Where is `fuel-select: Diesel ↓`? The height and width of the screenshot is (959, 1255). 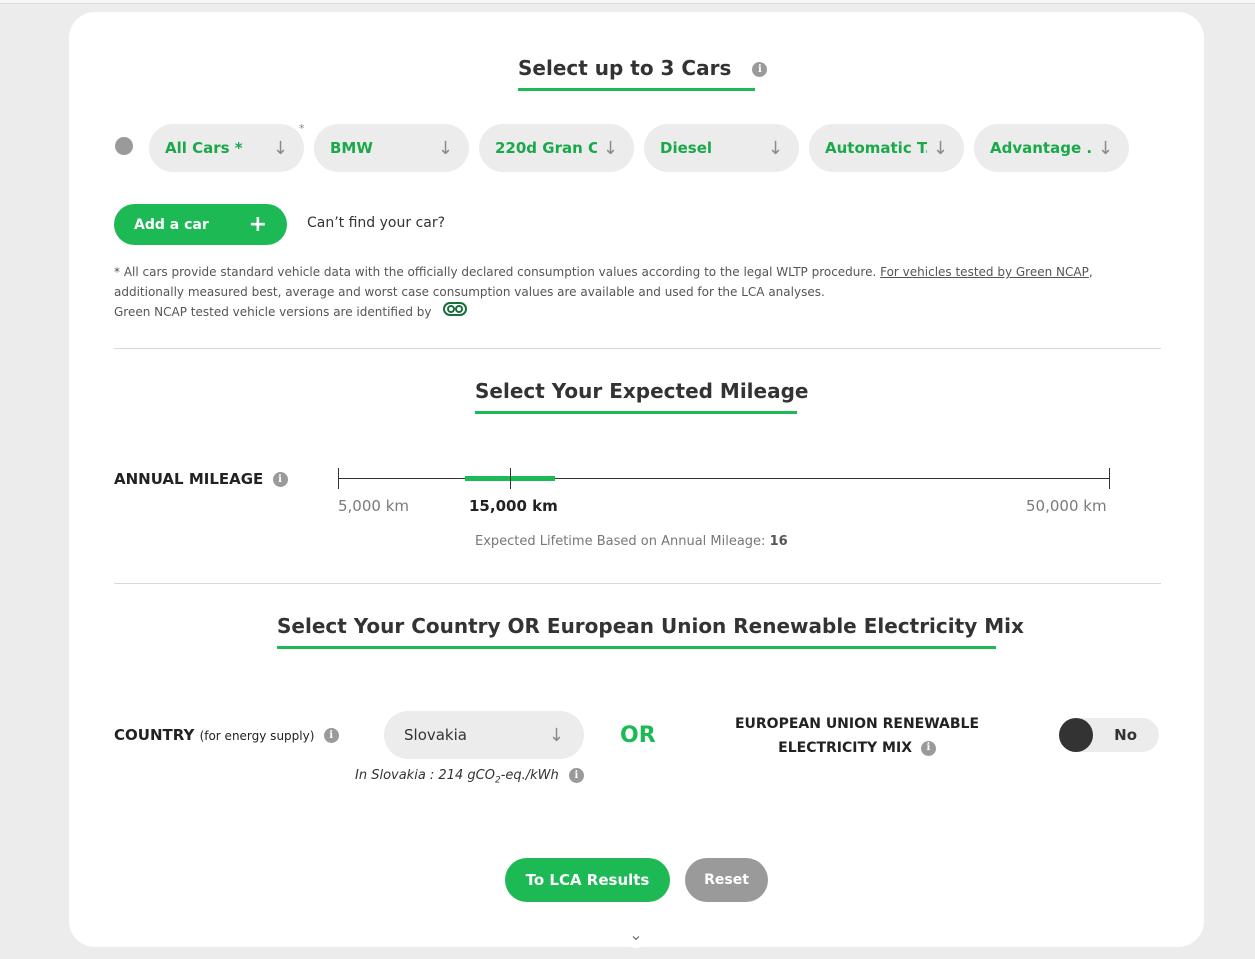 fuel-select: Diesel ↓ is located at coordinates (721, 148).